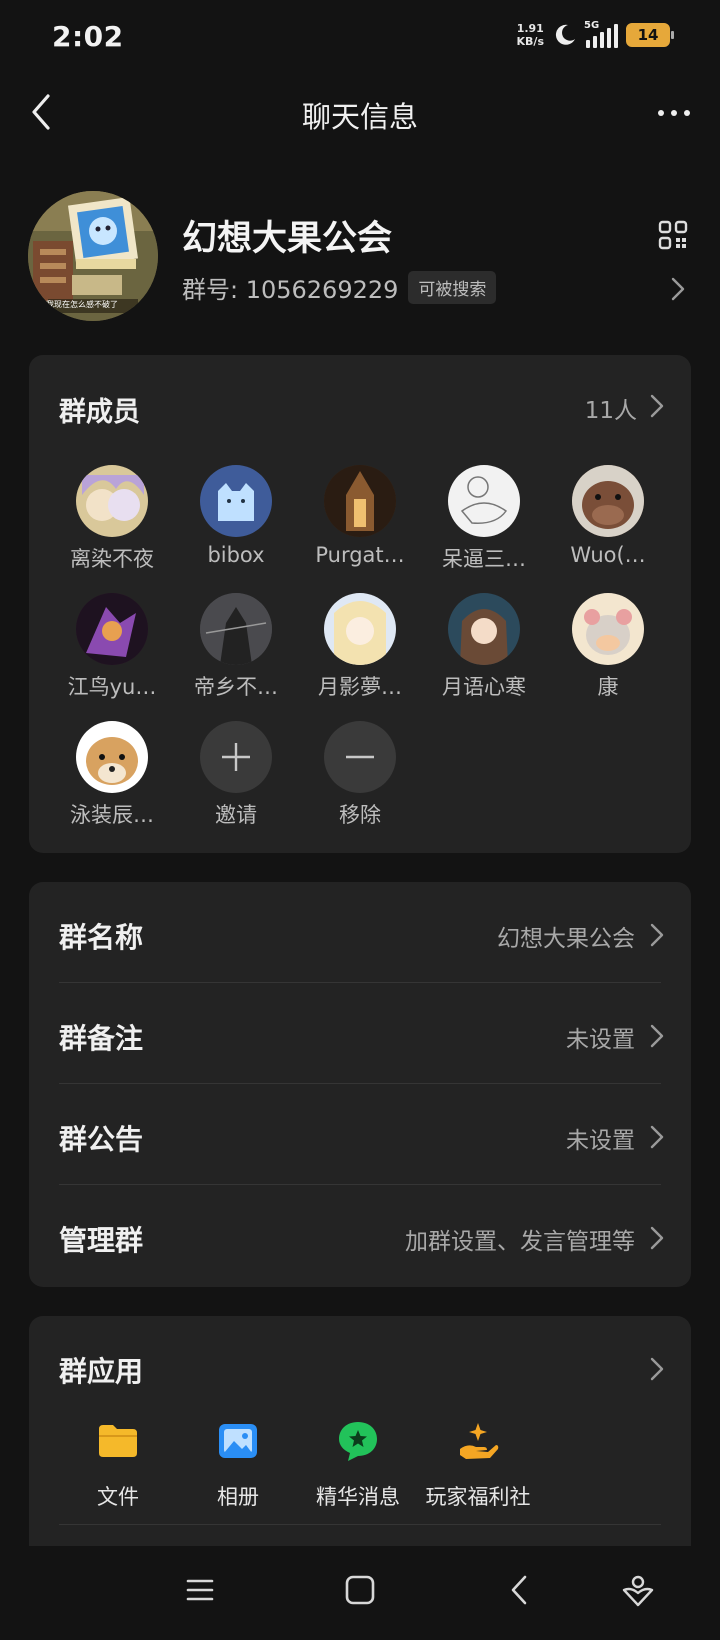  I want to click on remove-button: 移除, so click(360, 775).